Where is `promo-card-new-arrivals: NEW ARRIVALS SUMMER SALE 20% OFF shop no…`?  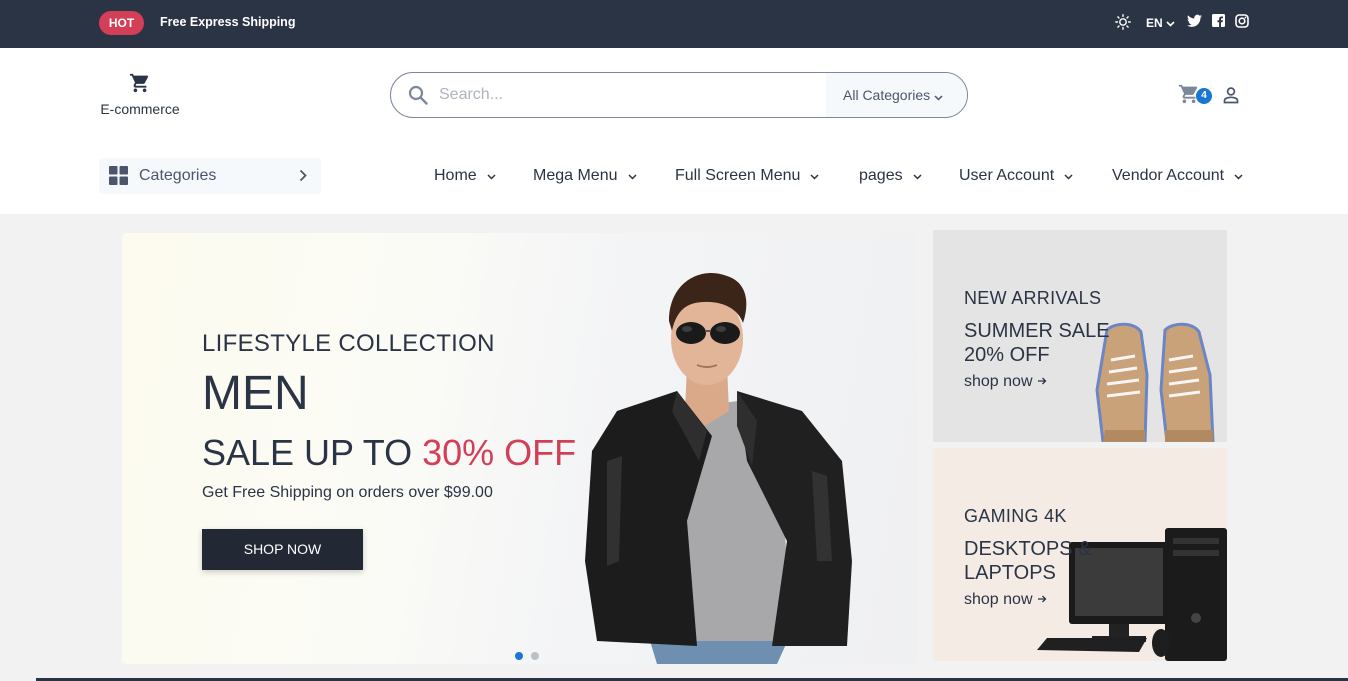 promo-card-new-arrivals: NEW ARRIVALS SUMMER SALE 20% OFF shop no… is located at coordinates (1080, 336).